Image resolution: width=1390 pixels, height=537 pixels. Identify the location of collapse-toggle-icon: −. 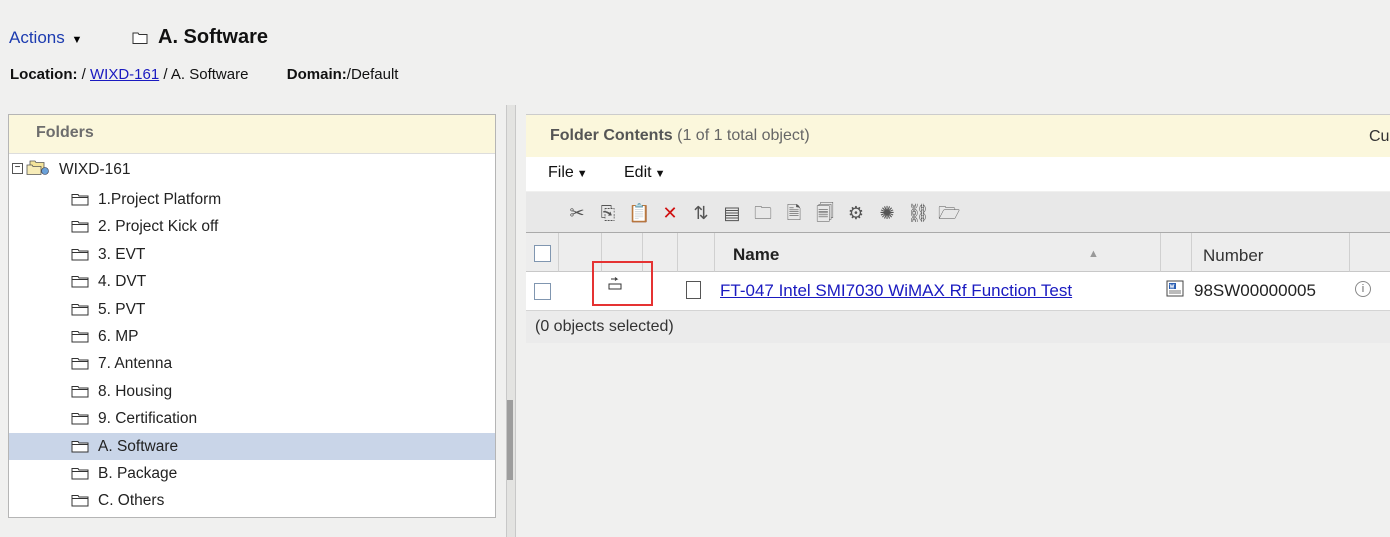
(17, 168).